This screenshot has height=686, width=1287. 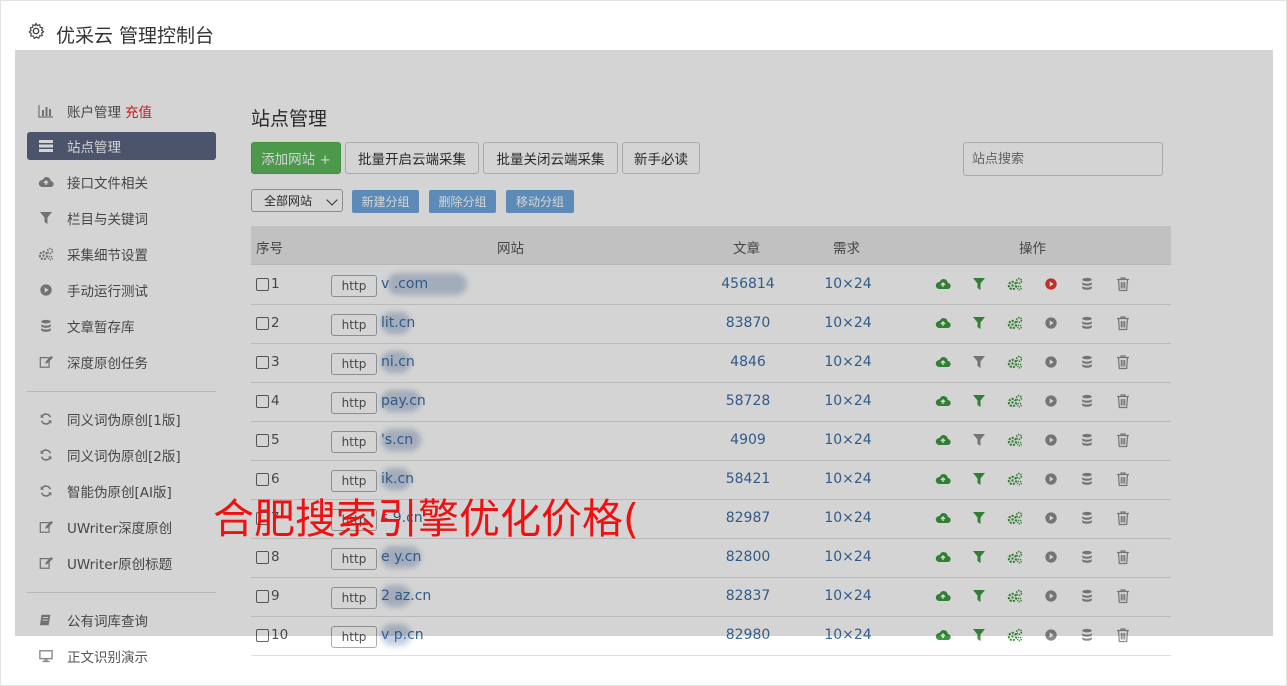 What do you see at coordinates (643, 25) in the screenshot?
I see `top-bar: 优采云 管理控制台` at bounding box center [643, 25].